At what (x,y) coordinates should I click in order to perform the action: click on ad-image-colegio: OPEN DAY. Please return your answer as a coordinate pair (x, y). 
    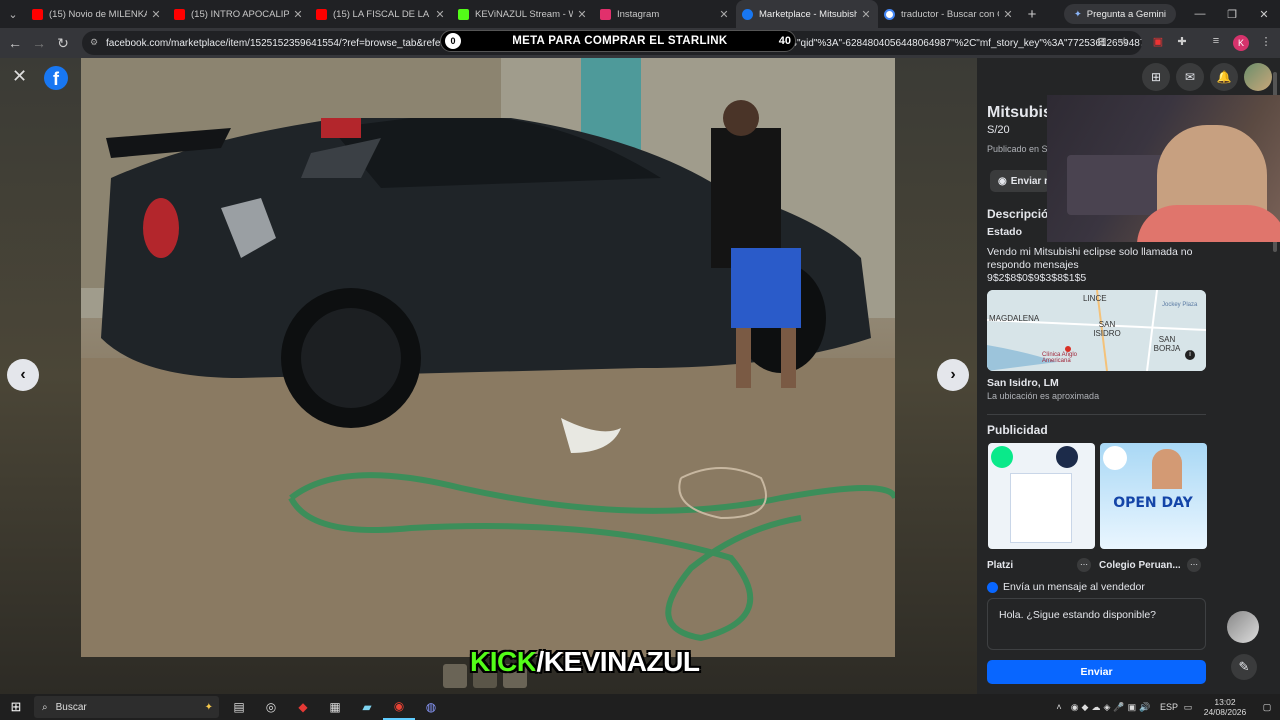
    Looking at the image, I should click on (1153, 496).